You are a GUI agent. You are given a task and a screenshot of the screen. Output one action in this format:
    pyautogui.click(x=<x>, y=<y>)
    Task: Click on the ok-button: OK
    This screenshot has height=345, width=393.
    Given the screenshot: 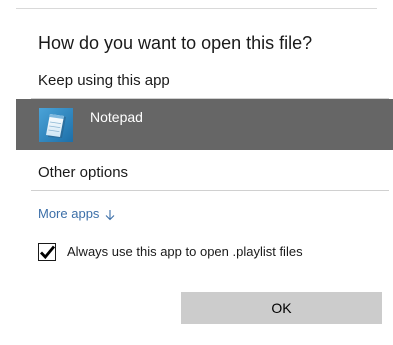 What is the action you would take?
    pyautogui.click(x=281, y=308)
    